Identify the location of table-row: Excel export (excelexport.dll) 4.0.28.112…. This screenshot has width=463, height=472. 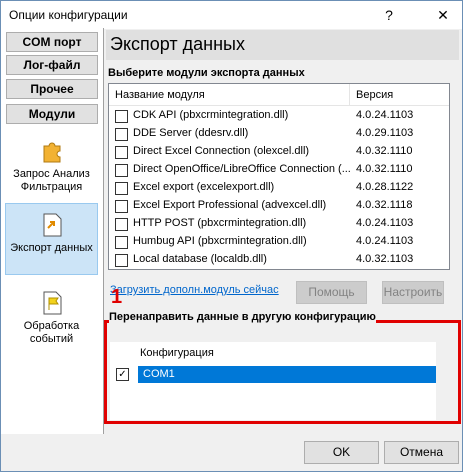
(279, 188).